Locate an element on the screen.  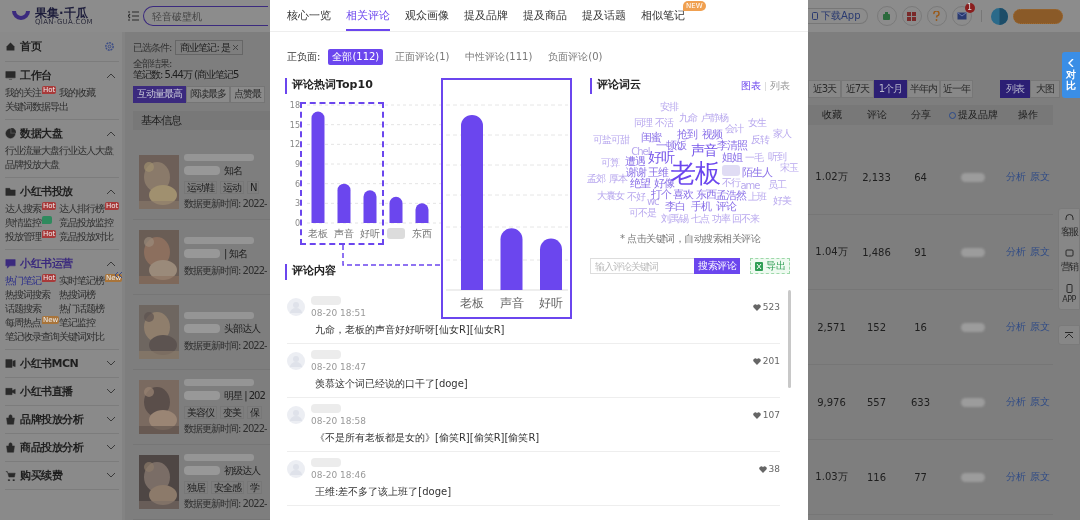
cloud-word: 手机 is located at coordinates (701, 206).